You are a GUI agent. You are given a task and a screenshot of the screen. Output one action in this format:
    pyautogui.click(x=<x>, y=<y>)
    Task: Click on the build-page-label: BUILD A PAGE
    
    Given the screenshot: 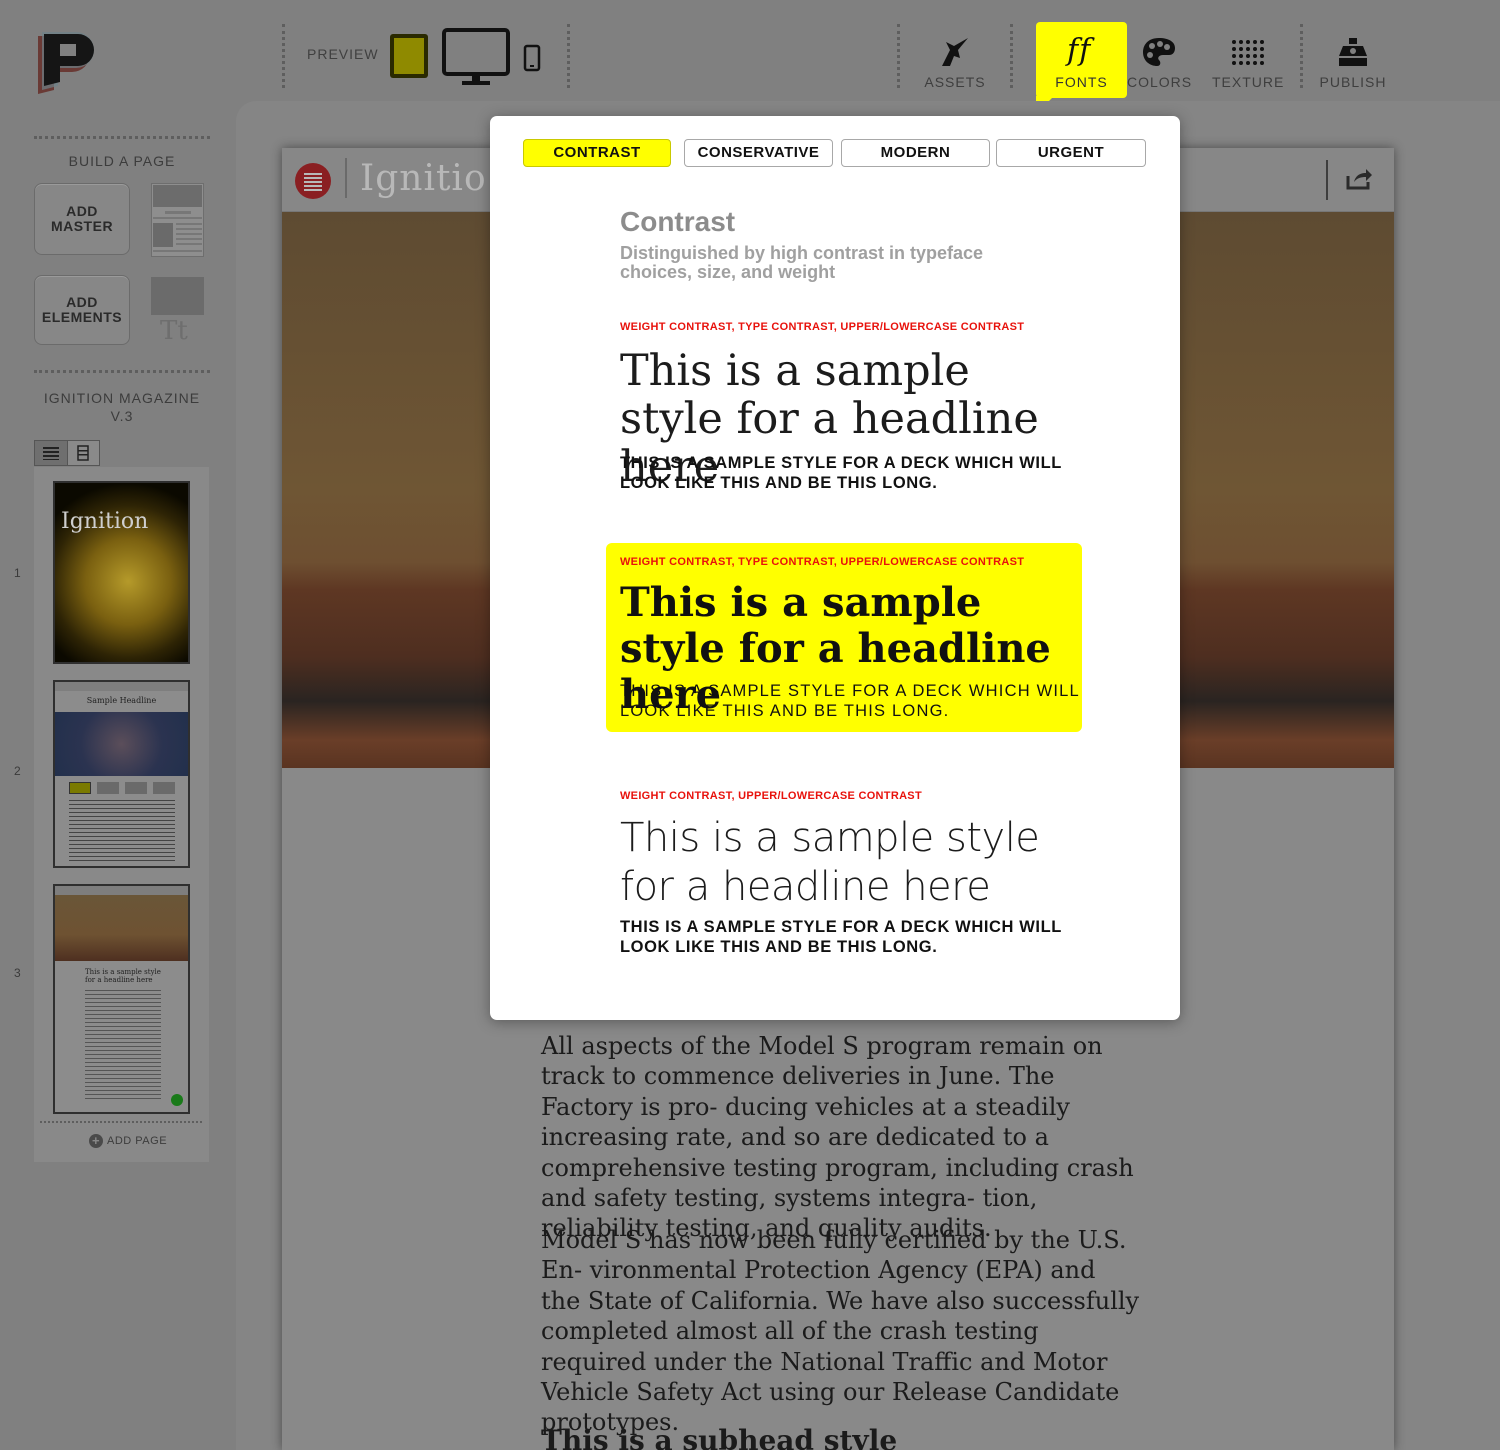 What is the action you would take?
    pyautogui.click(x=122, y=161)
    